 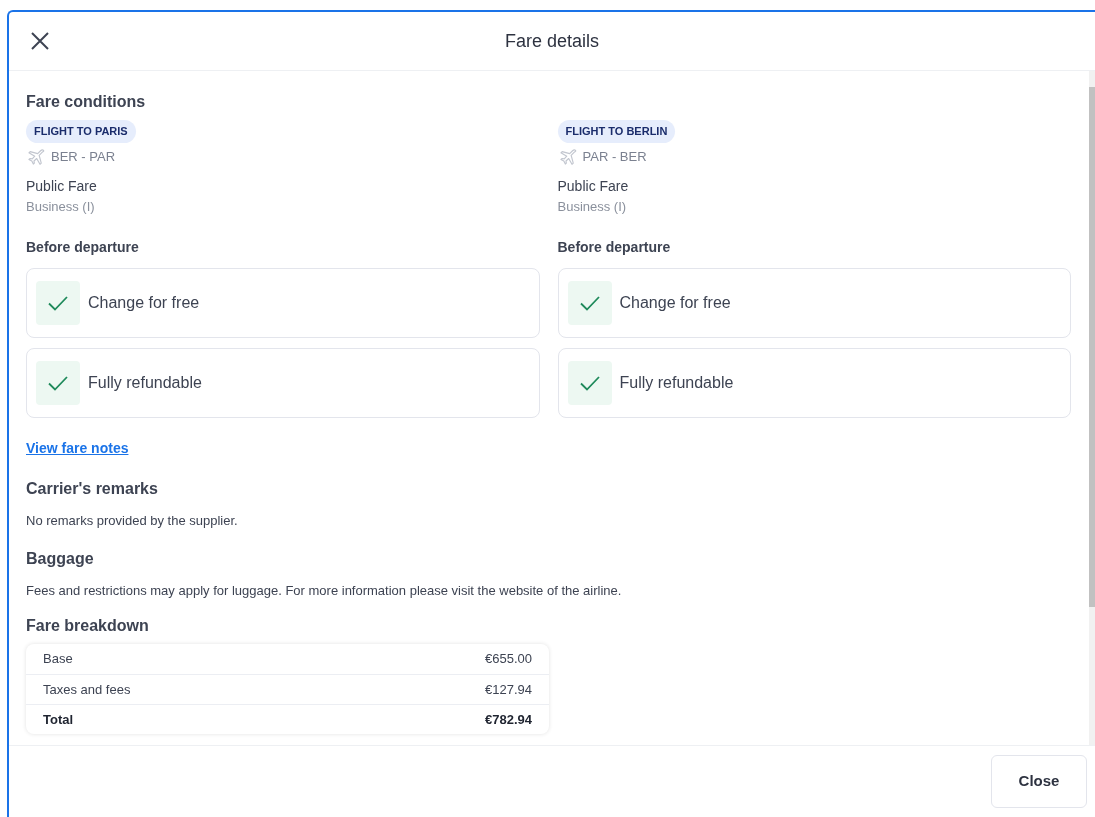 What do you see at coordinates (508, 659) in the screenshot?
I see `breakdown-amount: €655.00` at bounding box center [508, 659].